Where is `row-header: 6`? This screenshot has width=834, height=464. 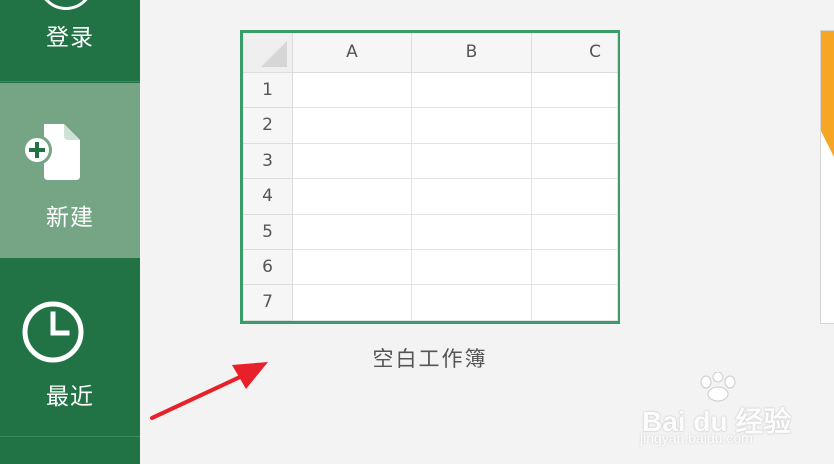
row-header: 6 is located at coordinates (268, 268).